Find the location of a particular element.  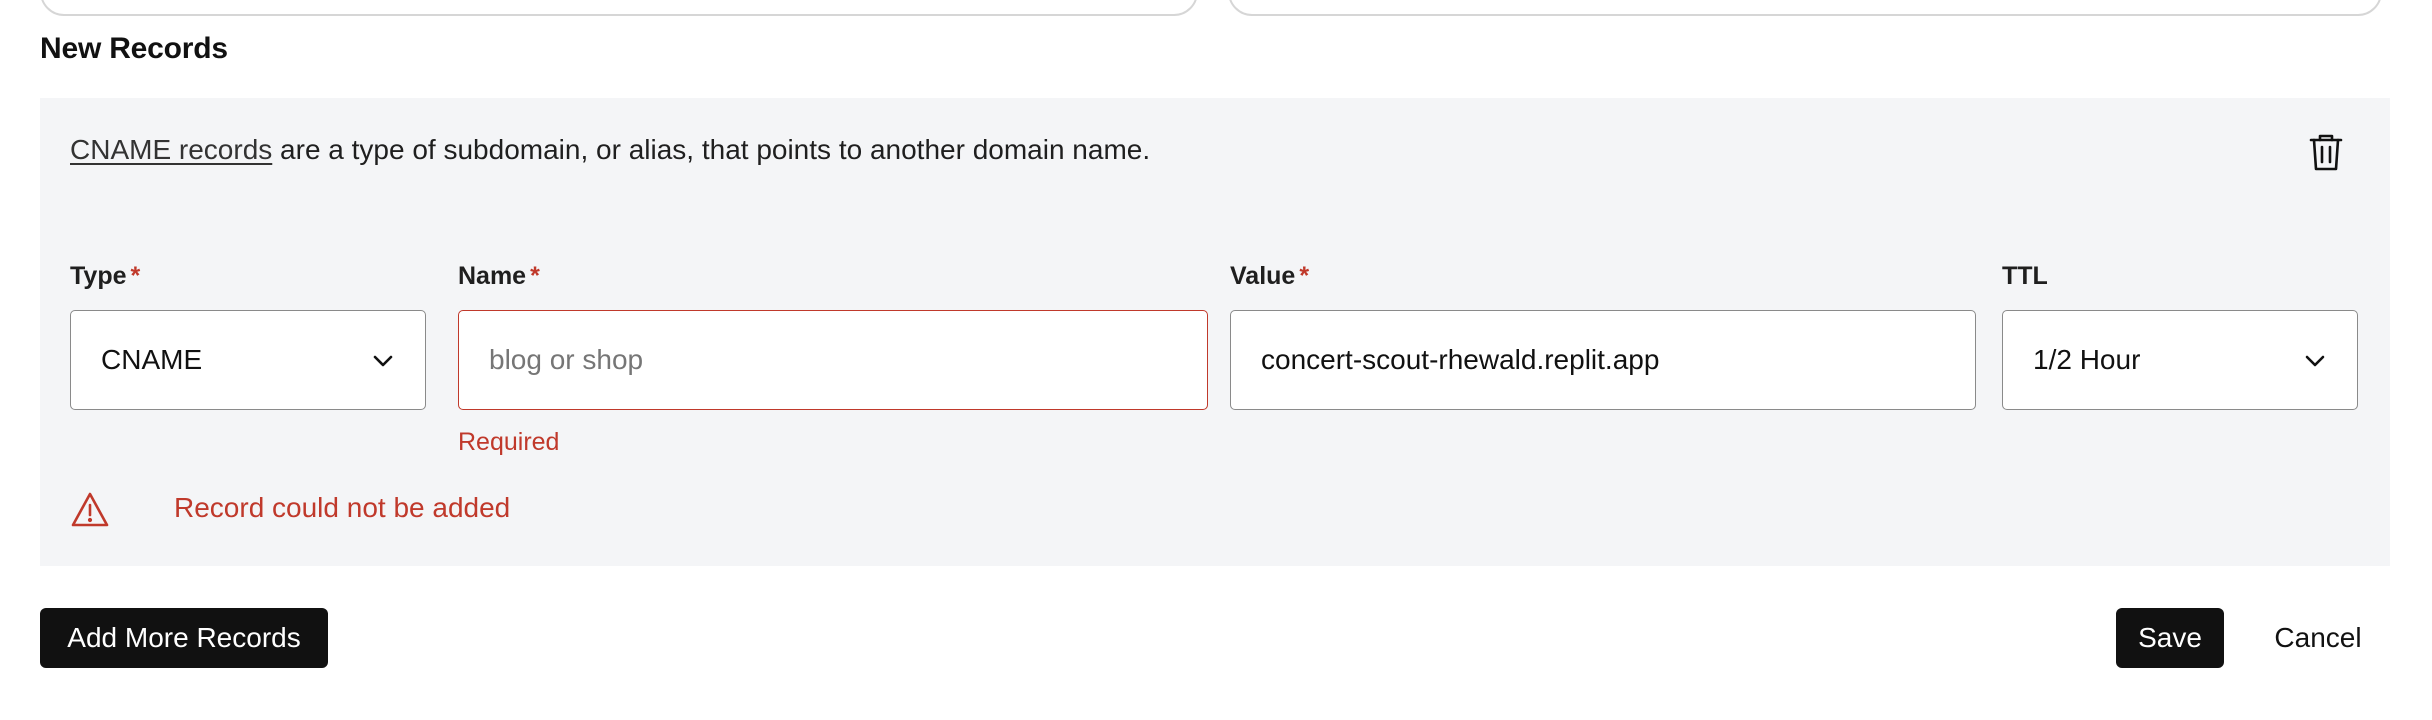

record-error-message: Record could not be added is located at coordinates (342, 507).